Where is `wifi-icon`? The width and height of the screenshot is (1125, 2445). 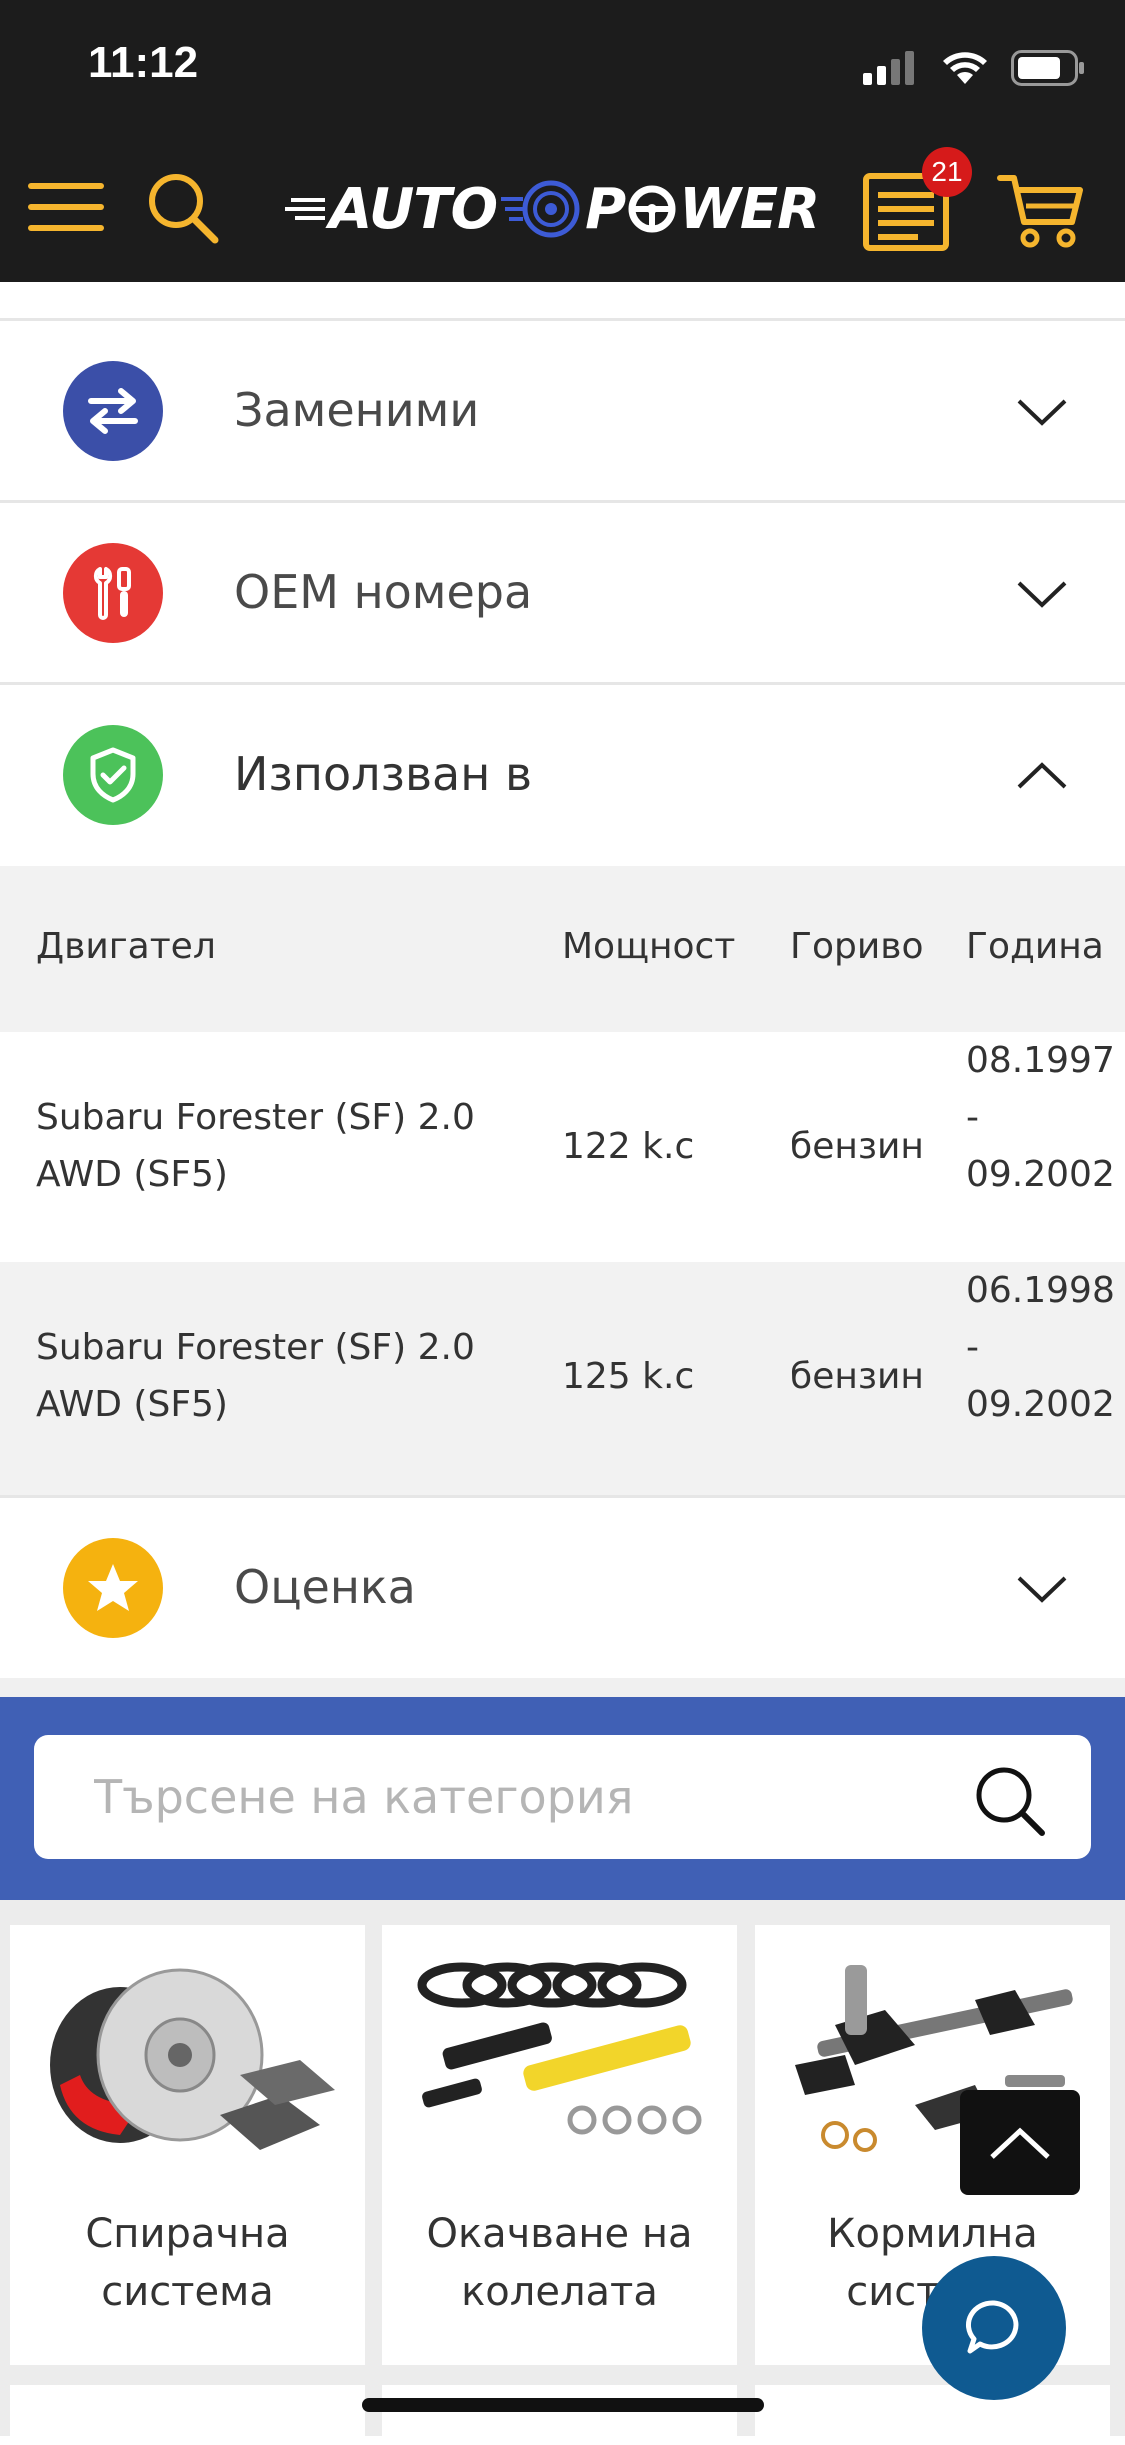
wifi-icon is located at coordinates (965, 68).